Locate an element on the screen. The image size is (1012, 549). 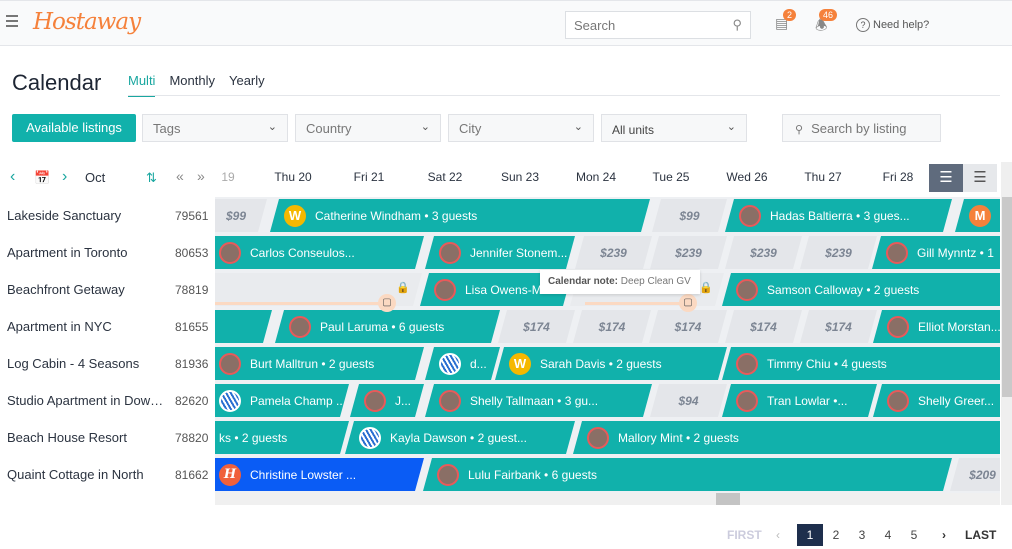
next-month-icon: › is located at coordinates (64, 177).